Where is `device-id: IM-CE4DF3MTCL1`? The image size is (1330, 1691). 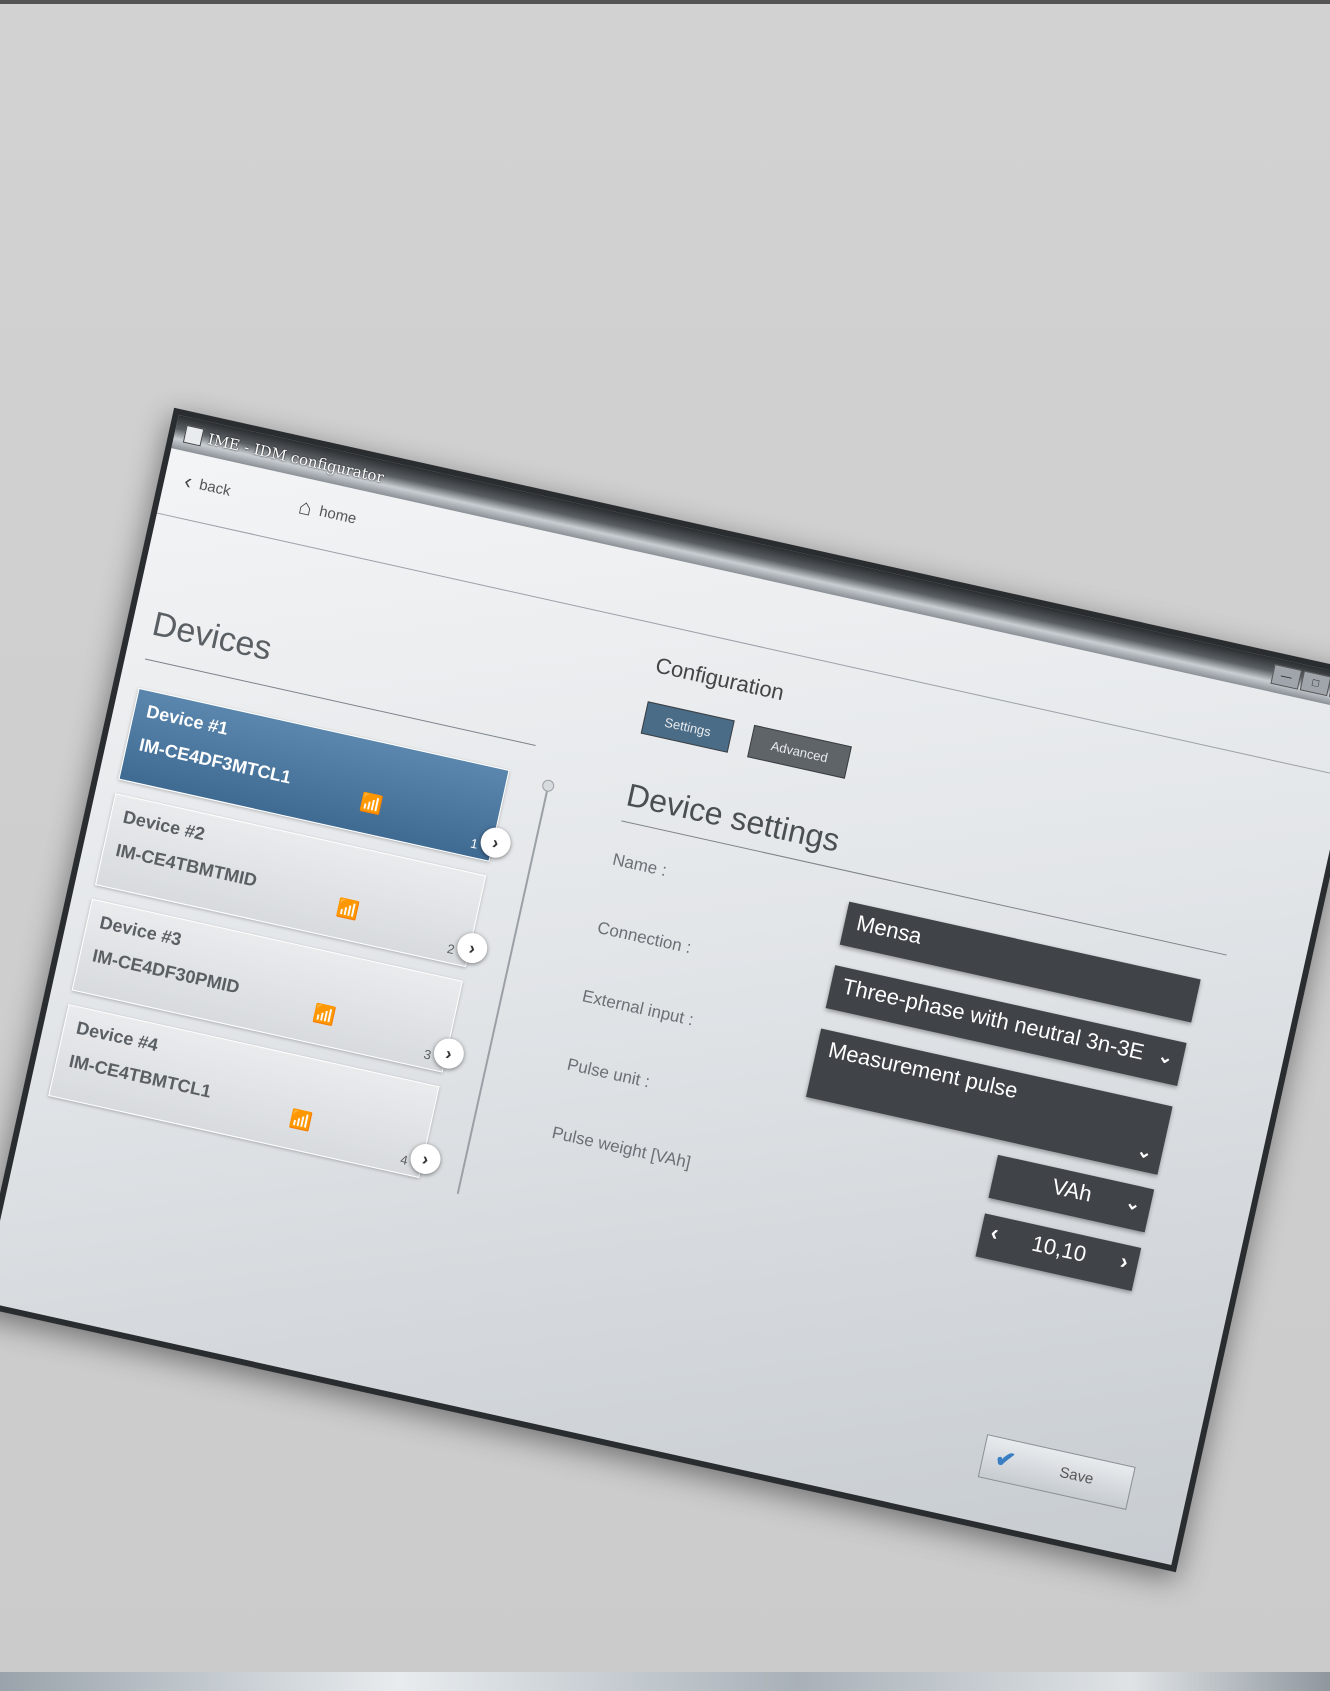
device-id: IM-CE4DF3MTCL1 is located at coordinates (215, 761).